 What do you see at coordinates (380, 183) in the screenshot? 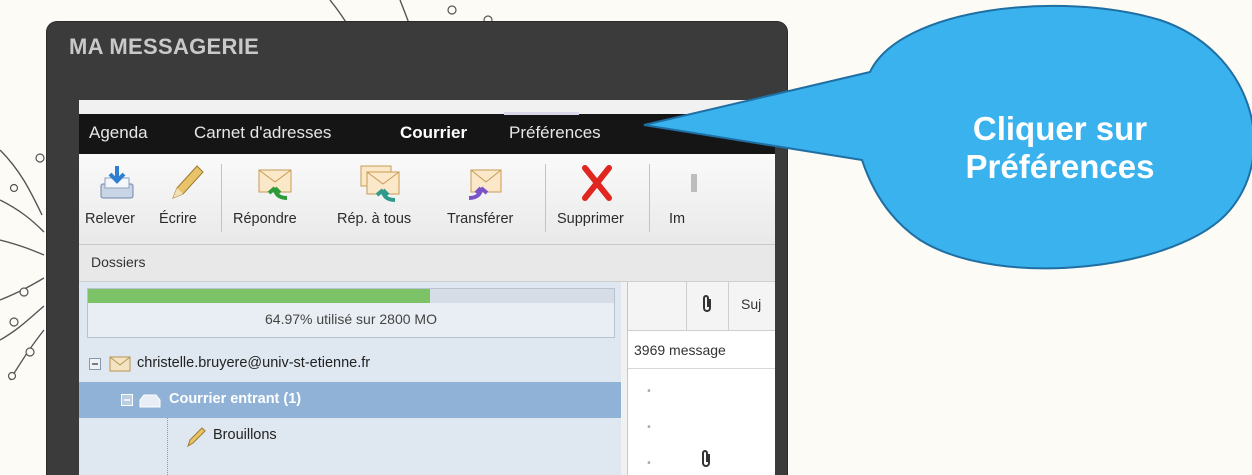
I see `reply-all-icon` at bounding box center [380, 183].